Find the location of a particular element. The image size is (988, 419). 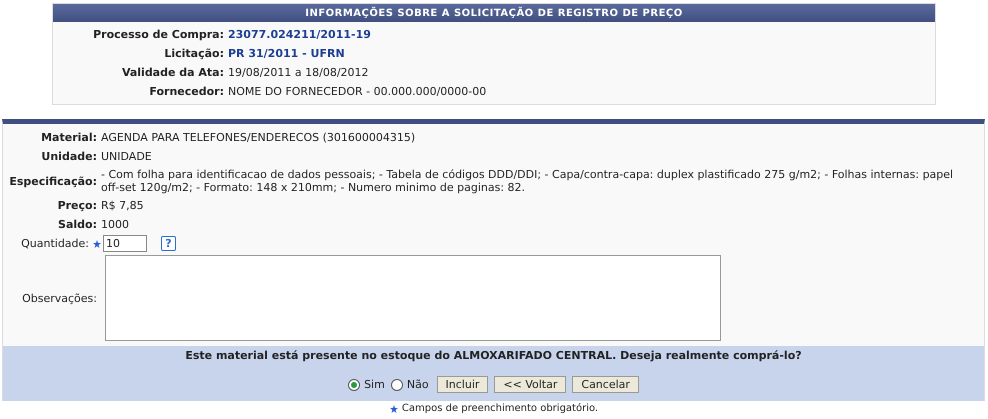

field-value: R$ 7,85 is located at coordinates (123, 205).